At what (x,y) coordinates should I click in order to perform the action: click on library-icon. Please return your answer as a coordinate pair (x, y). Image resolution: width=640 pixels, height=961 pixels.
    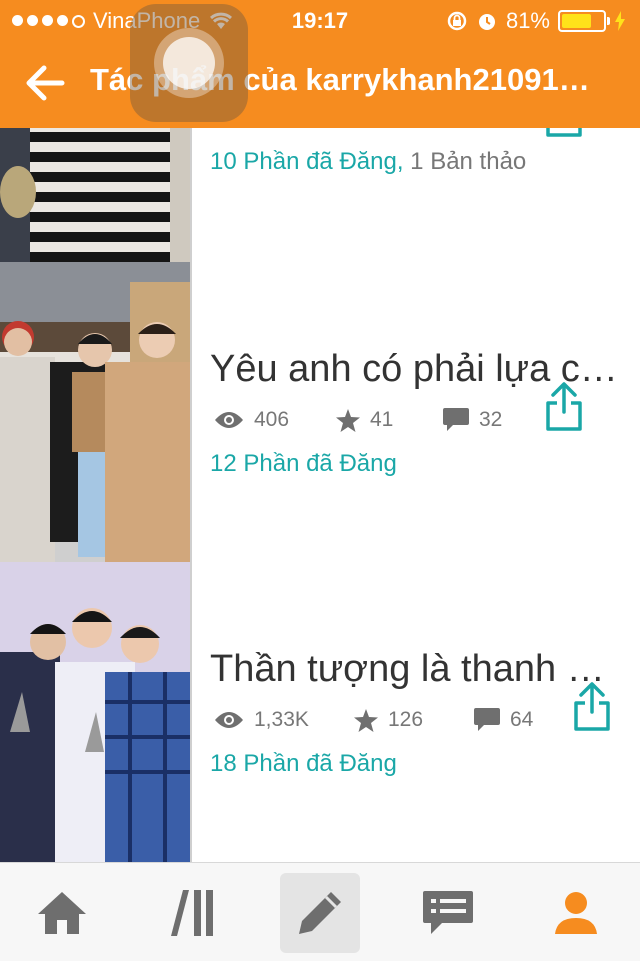
    Looking at the image, I should click on (192, 913).